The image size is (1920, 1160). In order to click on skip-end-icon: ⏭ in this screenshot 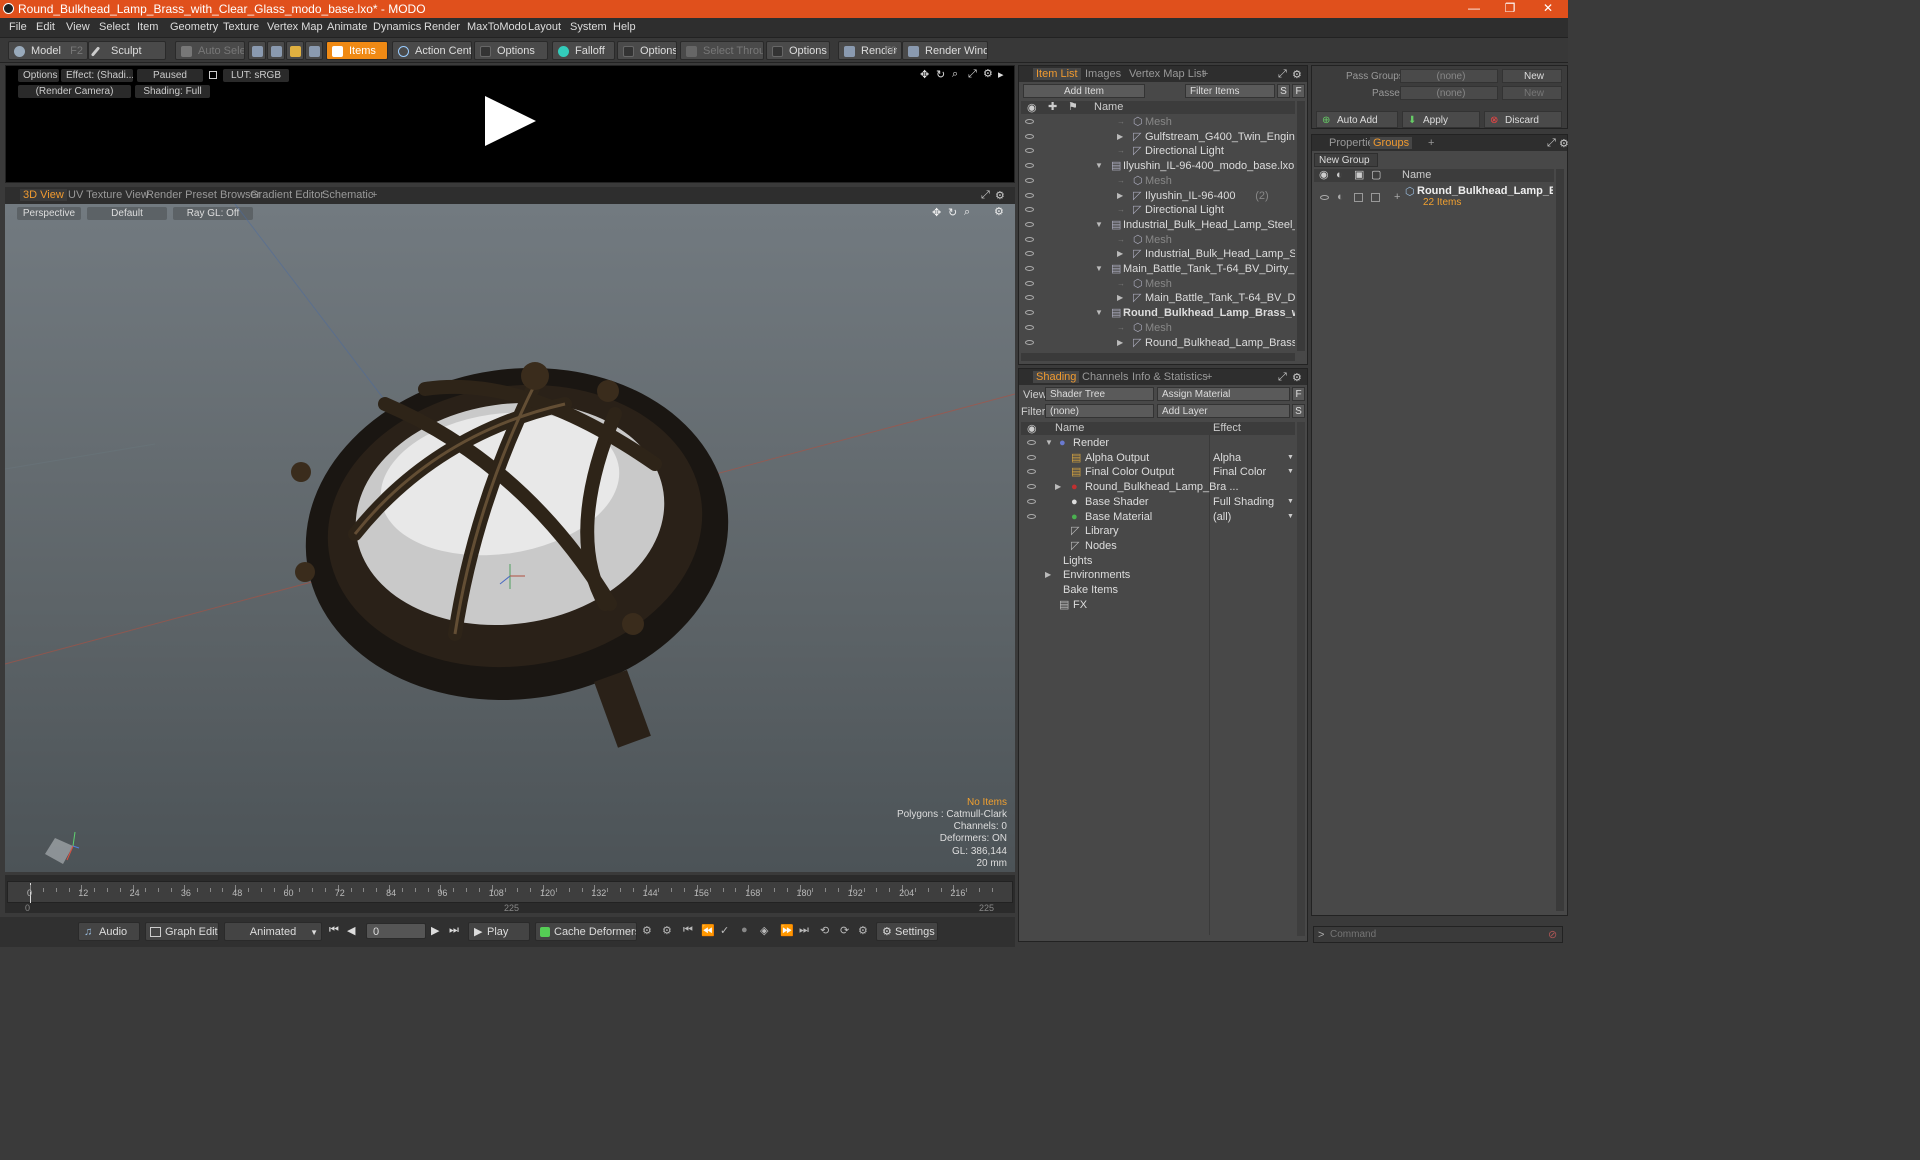, I will do `click(454, 930)`.